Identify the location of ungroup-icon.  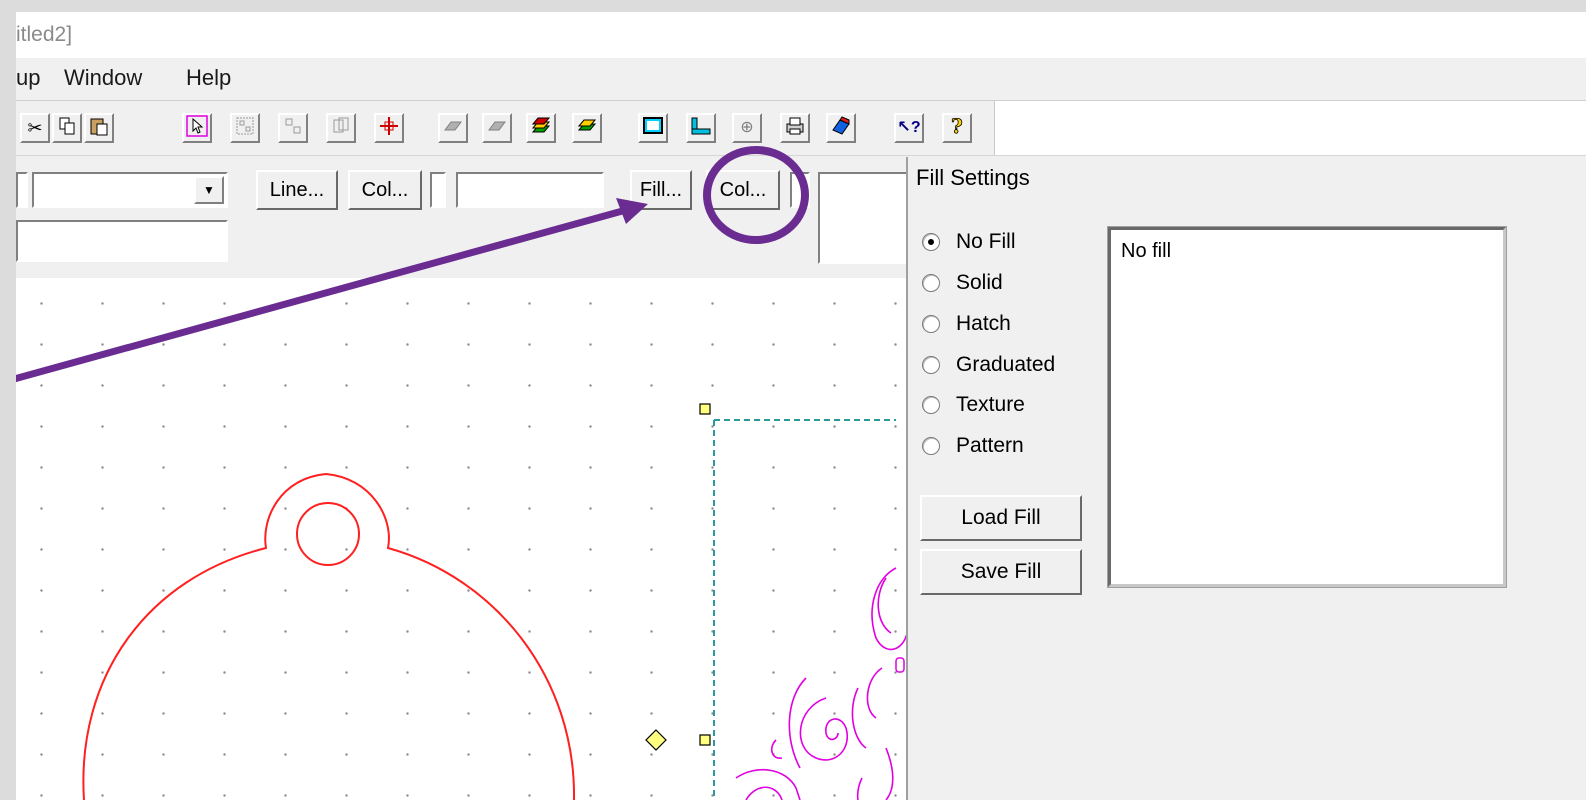
(293, 128).